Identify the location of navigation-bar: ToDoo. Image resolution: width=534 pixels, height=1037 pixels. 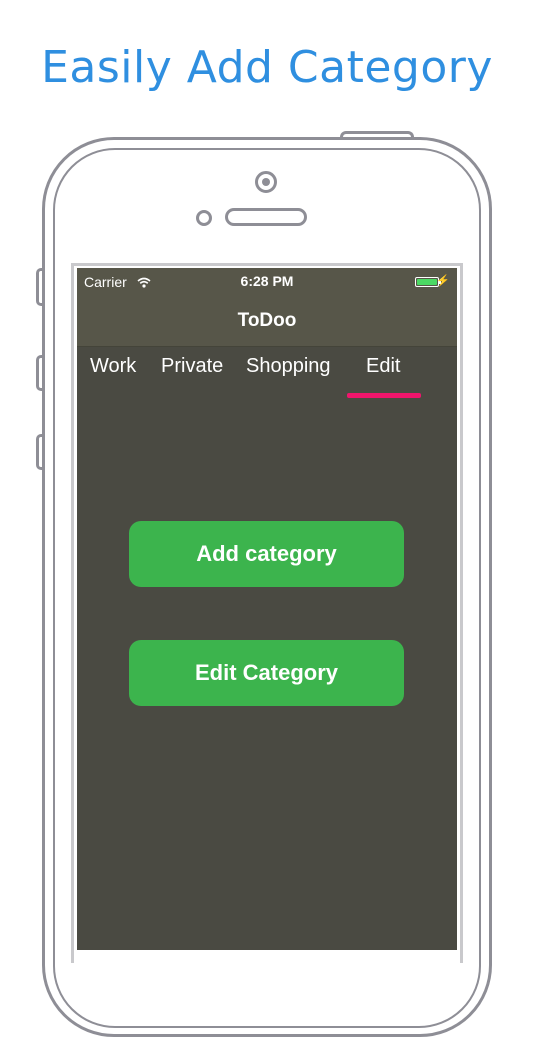
(267, 321).